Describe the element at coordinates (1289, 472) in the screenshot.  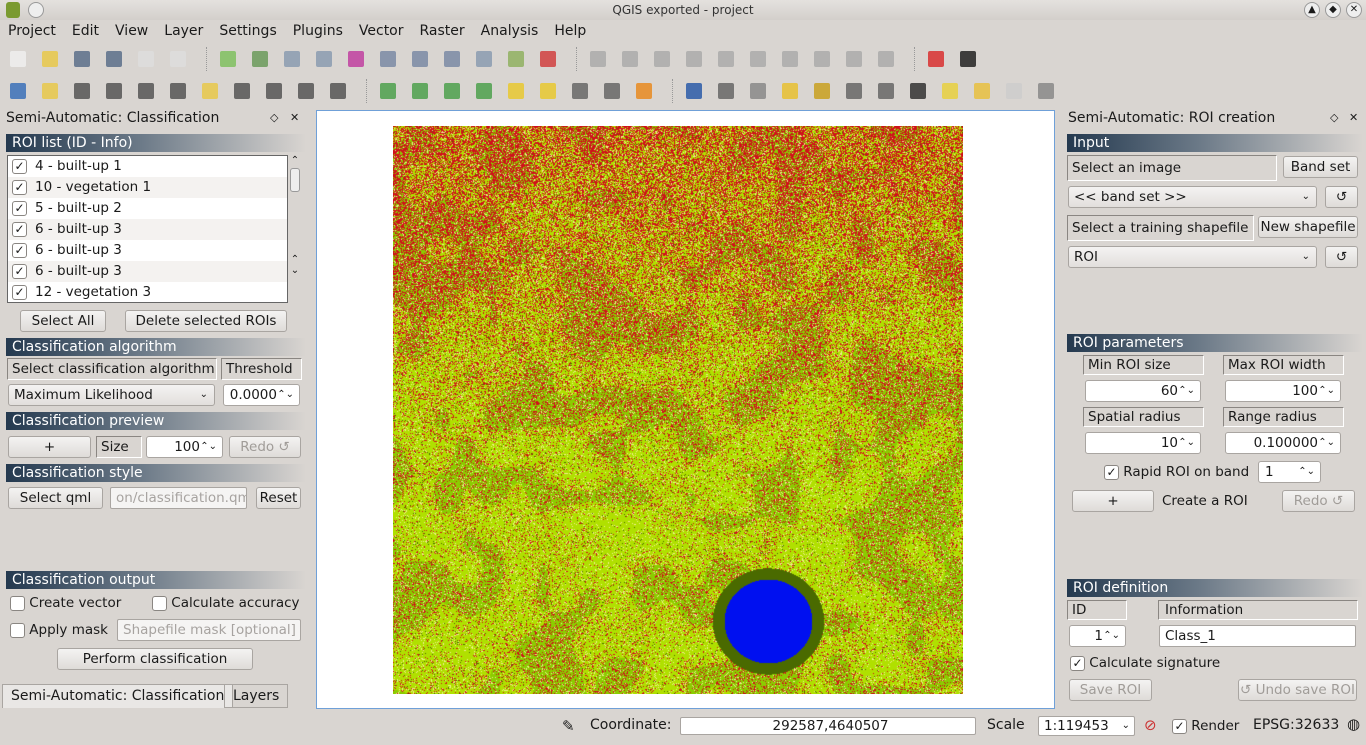
I see `rapid-roi-band-spinbox: 1 ⌃⌄` at that location.